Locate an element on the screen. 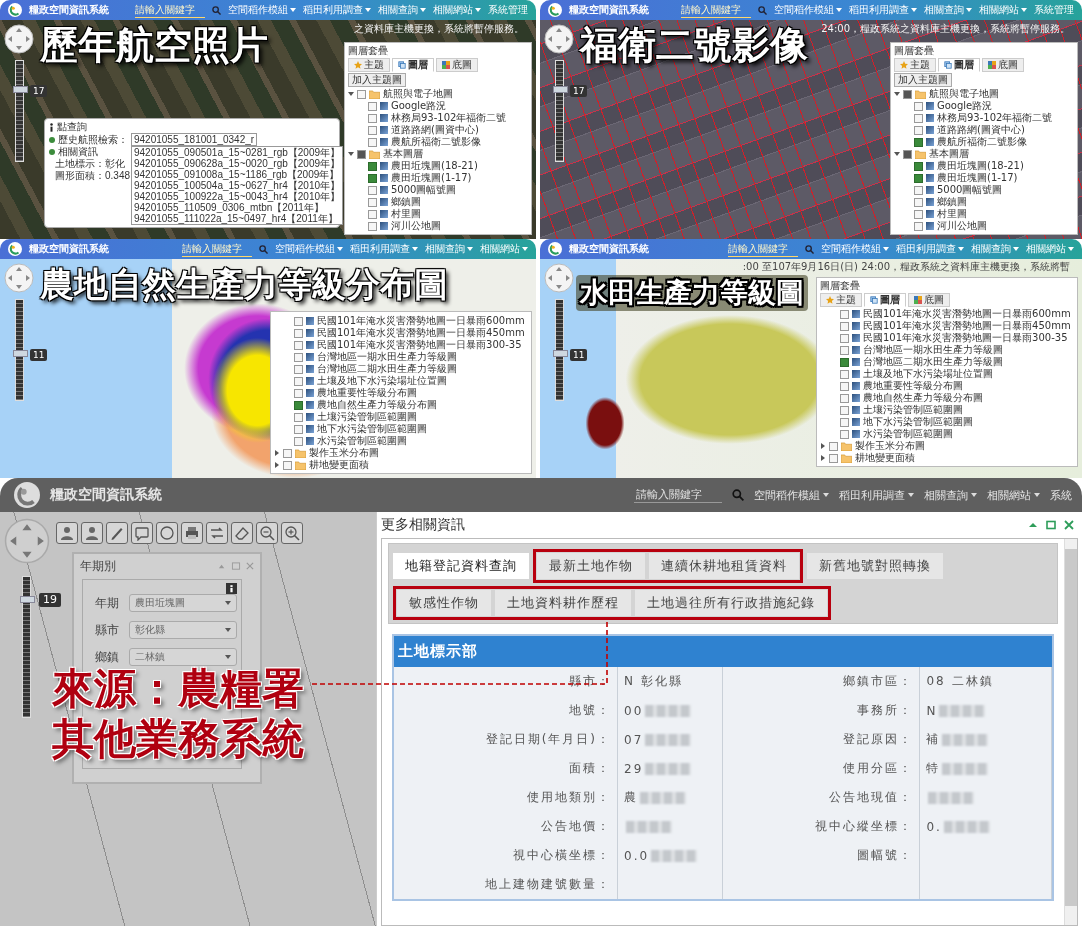  layer-label: 農地重要性等級分布圖 is located at coordinates (367, 393).